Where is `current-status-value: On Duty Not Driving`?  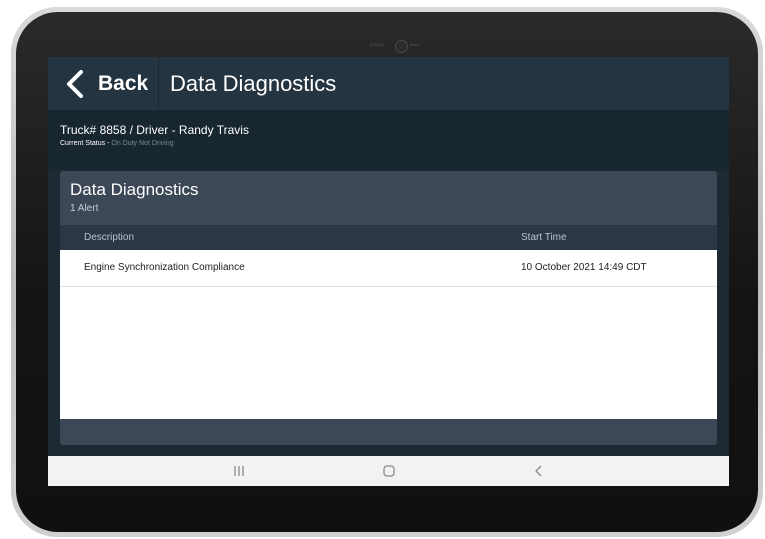
current-status-value: On Duty Not Driving is located at coordinates (142, 143).